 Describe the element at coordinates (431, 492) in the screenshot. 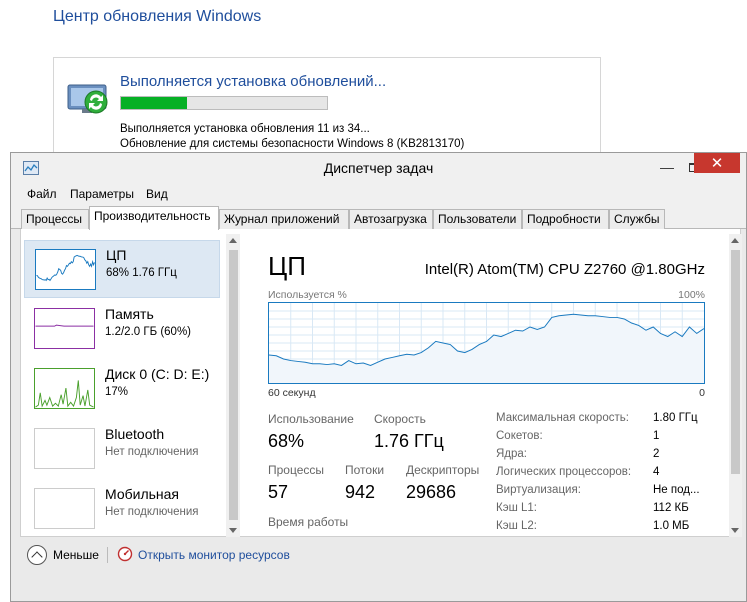

I see `handles-value: 29686` at that location.